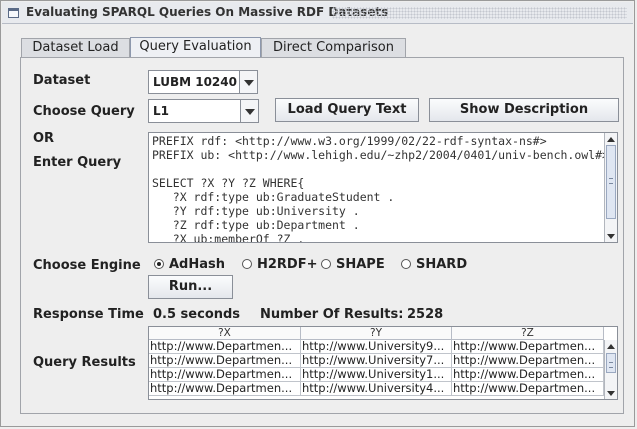  I want to click on engine-label: SHARD, so click(442, 264).